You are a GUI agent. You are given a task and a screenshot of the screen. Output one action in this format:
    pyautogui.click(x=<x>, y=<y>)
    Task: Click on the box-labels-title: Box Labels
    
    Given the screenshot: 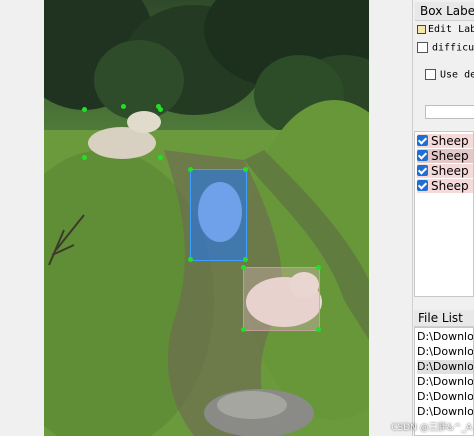 What is the action you would take?
    pyautogui.click(x=444, y=11)
    